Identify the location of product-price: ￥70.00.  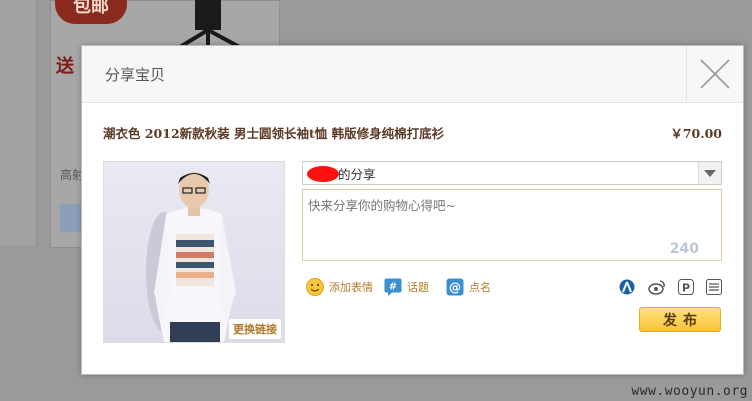
(696, 133).